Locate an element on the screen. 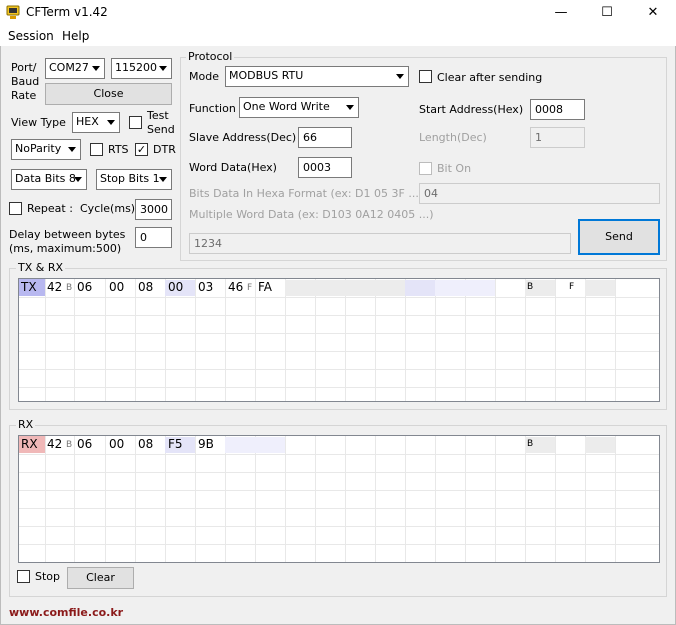 This screenshot has height=625, width=676. footer-url: www.comfile.co.kr is located at coordinates (66, 612).